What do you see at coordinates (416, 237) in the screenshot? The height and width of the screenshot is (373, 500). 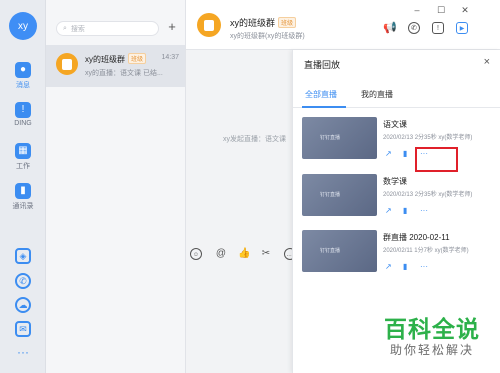 I see `replay-title: 群直播 2020-02-11` at bounding box center [416, 237].